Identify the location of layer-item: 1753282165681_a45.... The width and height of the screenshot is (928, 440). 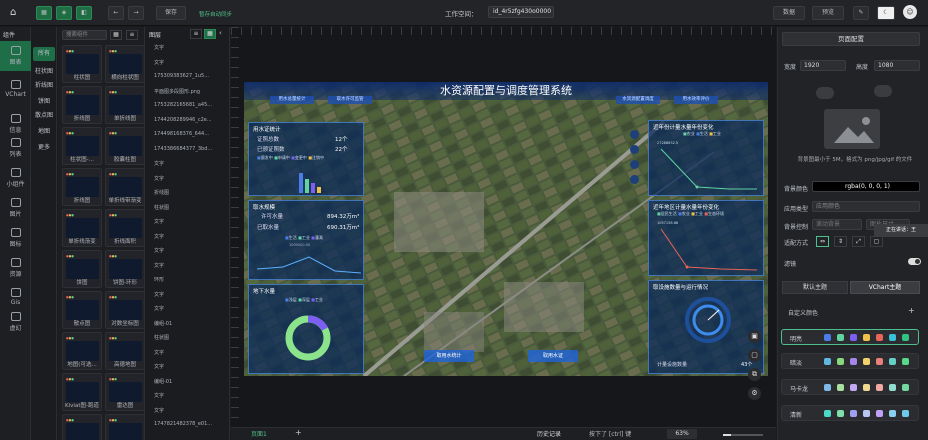
(183, 105).